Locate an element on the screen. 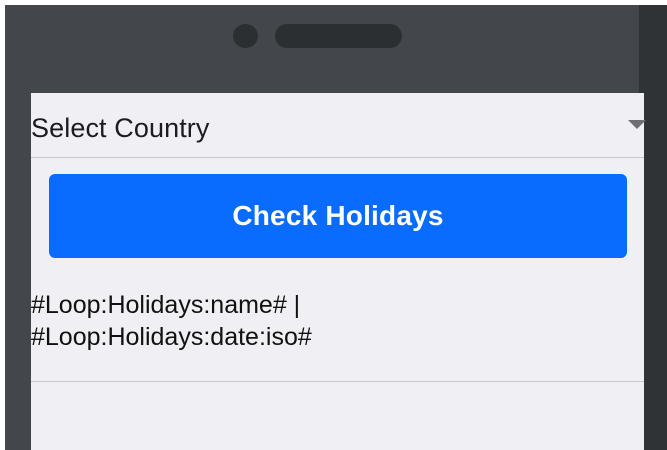  country-select: Select Country is located at coordinates (338, 125).